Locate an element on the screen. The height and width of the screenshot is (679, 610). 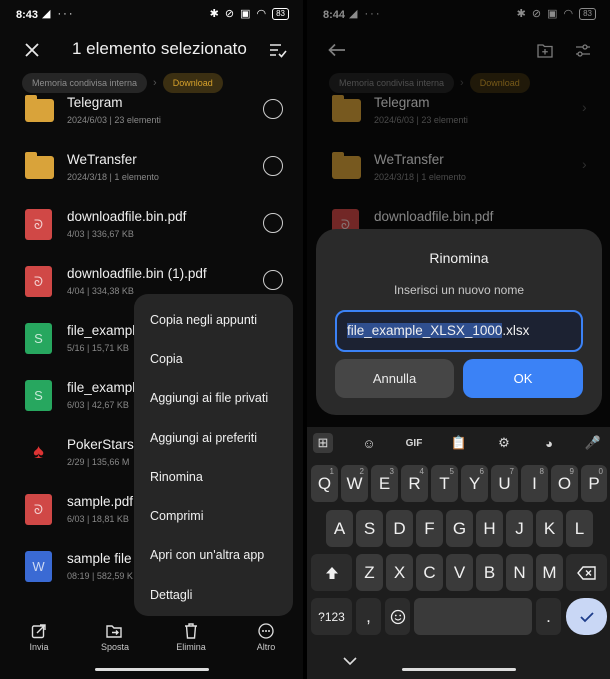
space-key is located at coordinates (473, 616).